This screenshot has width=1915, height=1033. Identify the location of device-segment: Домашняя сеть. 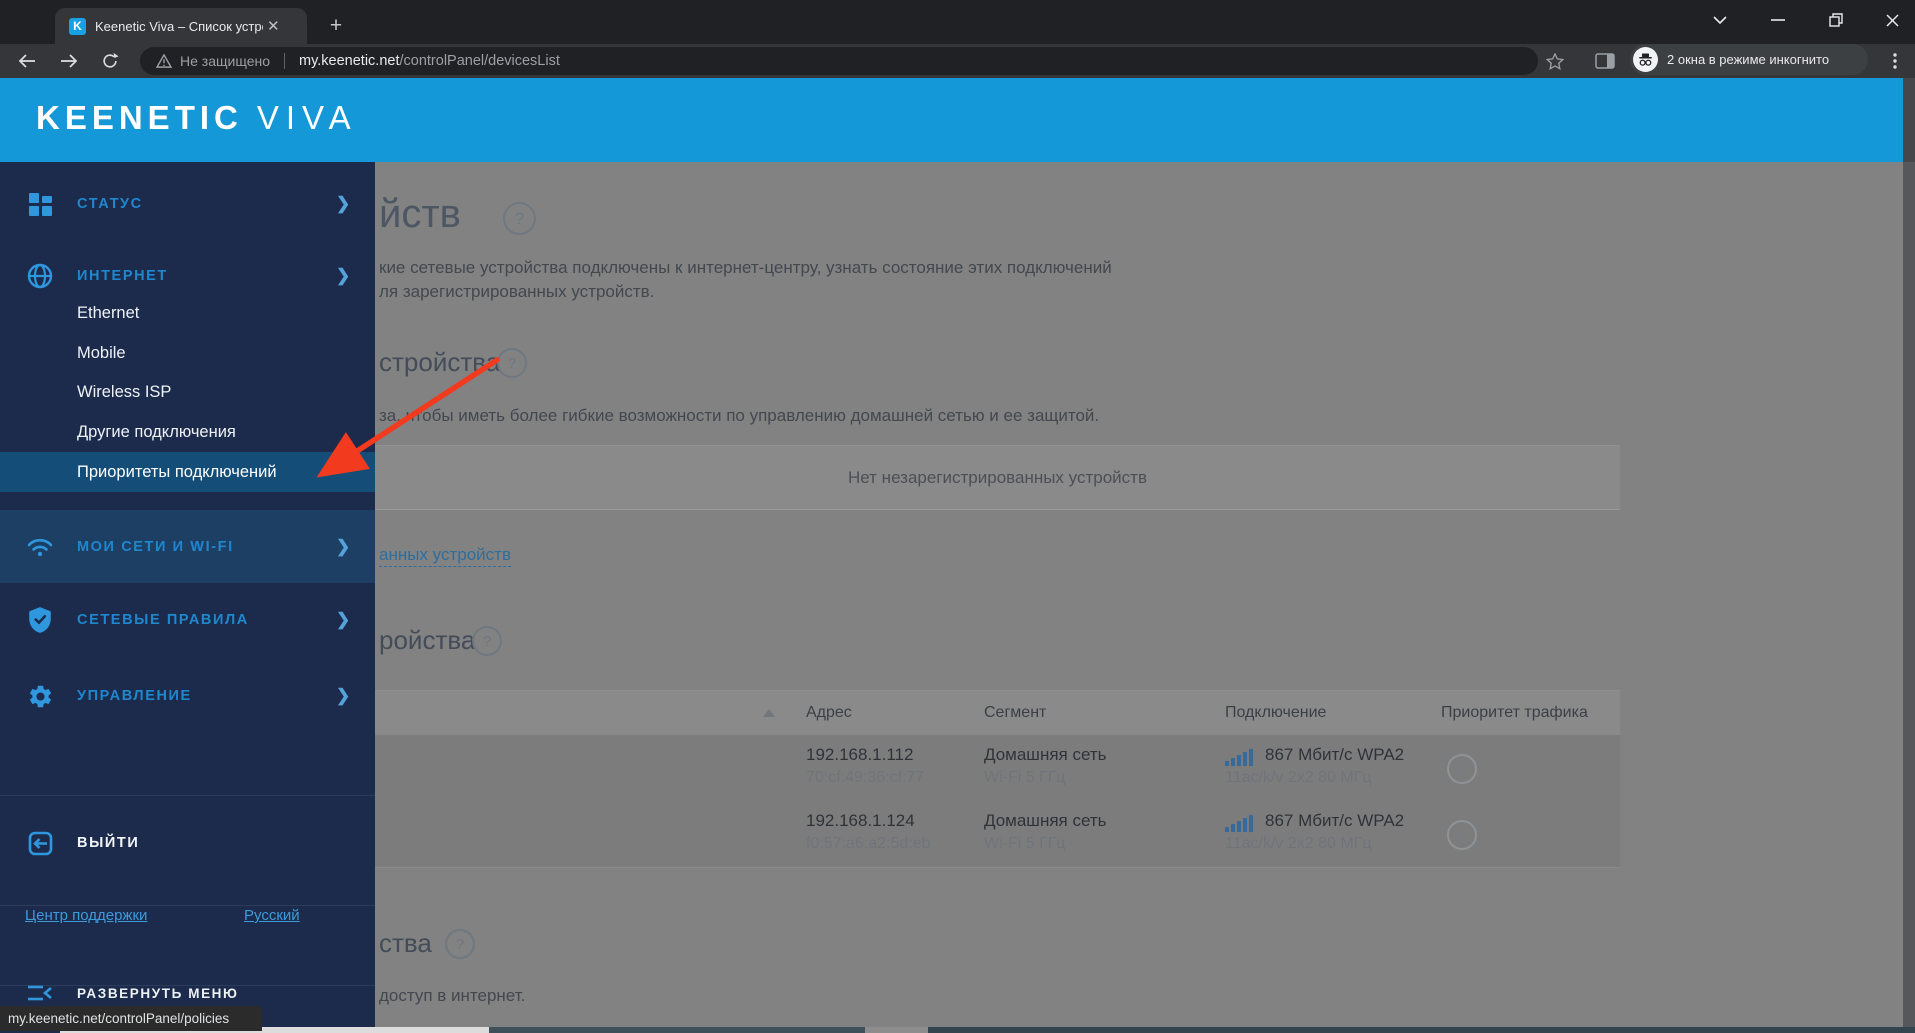
(1045, 820).